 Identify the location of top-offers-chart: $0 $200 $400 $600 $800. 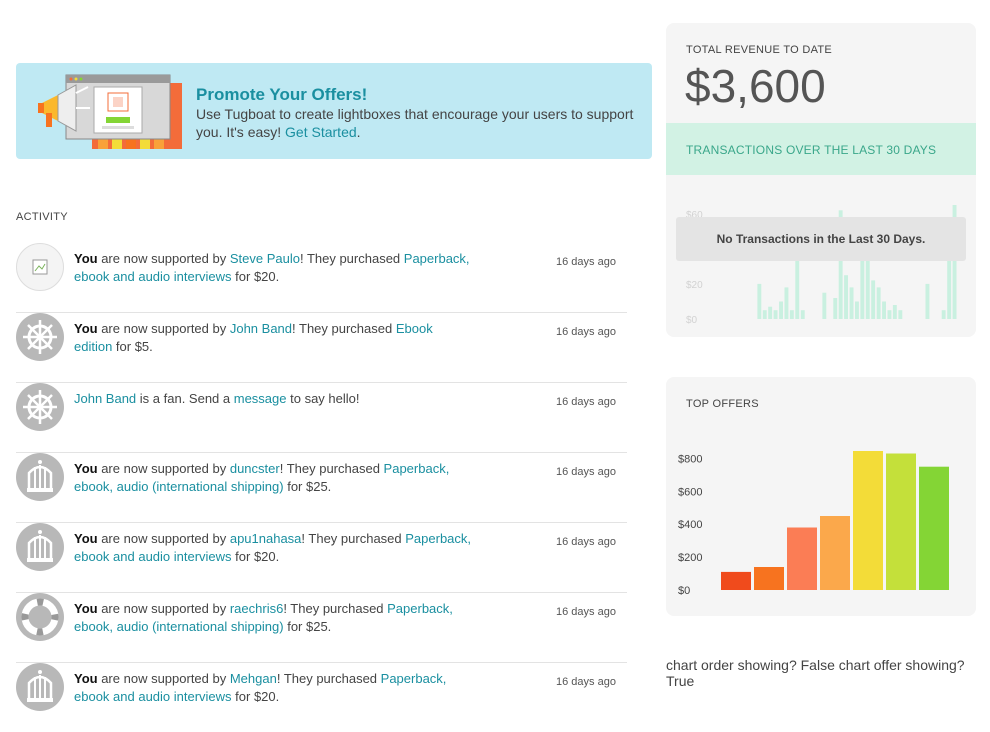
(813, 524).